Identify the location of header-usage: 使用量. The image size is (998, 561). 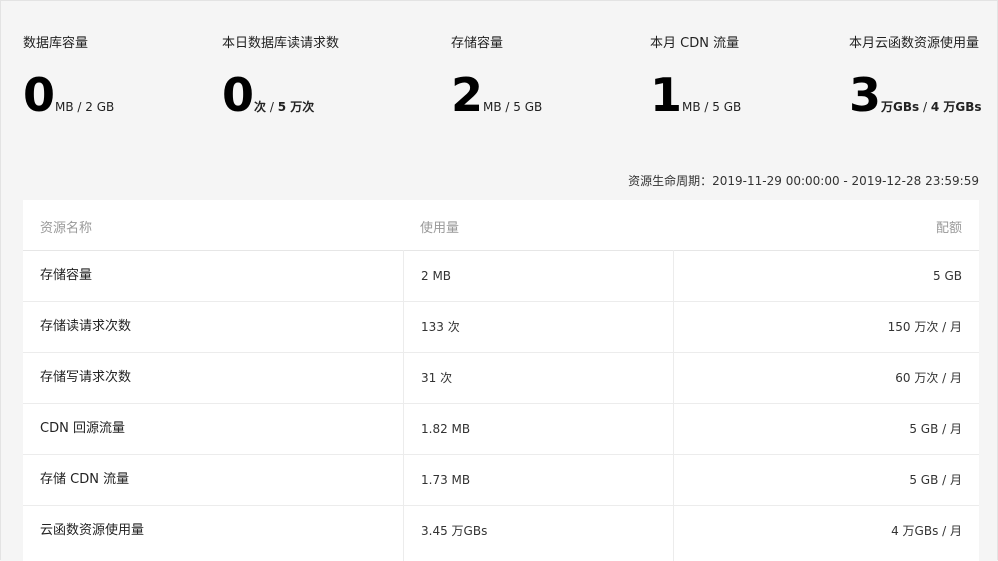
(440, 228).